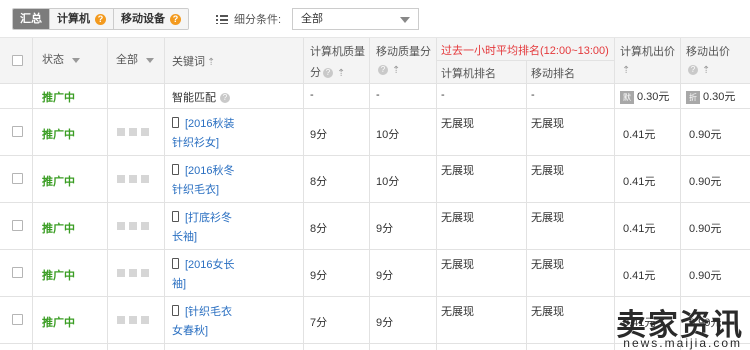 This screenshot has height=350, width=750. What do you see at coordinates (202, 322) in the screenshot?
I see `keyword-link: [针织毛衣 女春秋]` at bounding box center [202, 322].